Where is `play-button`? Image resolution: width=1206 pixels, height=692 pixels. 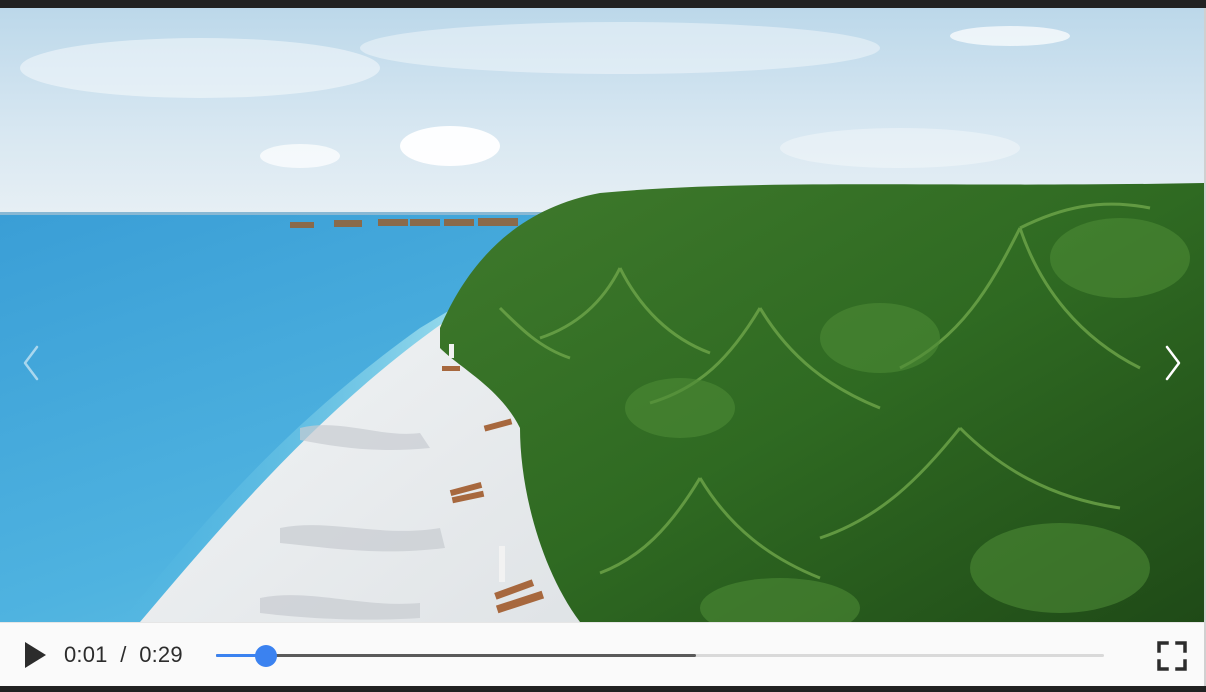
play-button is located at coordinates (35, 655).